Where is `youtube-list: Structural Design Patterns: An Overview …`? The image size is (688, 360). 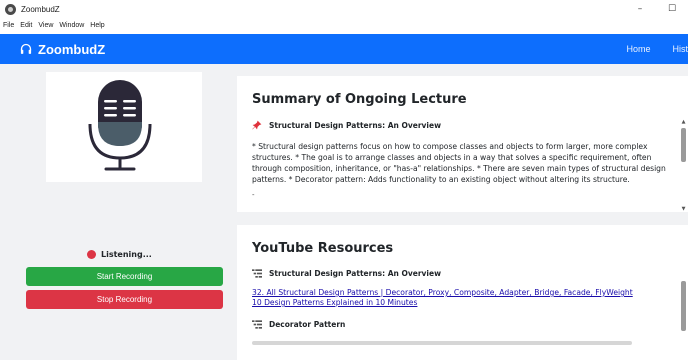 youtube-list: Structural Design Patterns: An Overview … is located at coordinates (464, 307).